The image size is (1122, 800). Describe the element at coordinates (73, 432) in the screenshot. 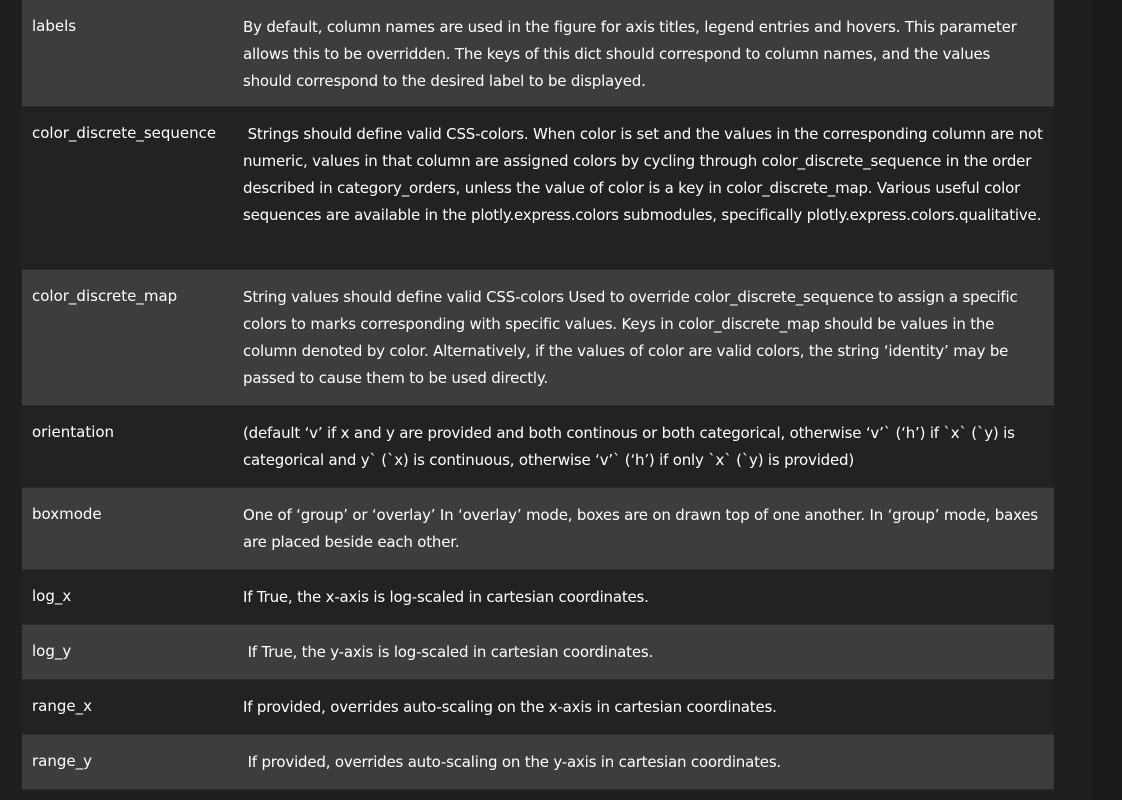

I see `param-name: orientation` at that location.